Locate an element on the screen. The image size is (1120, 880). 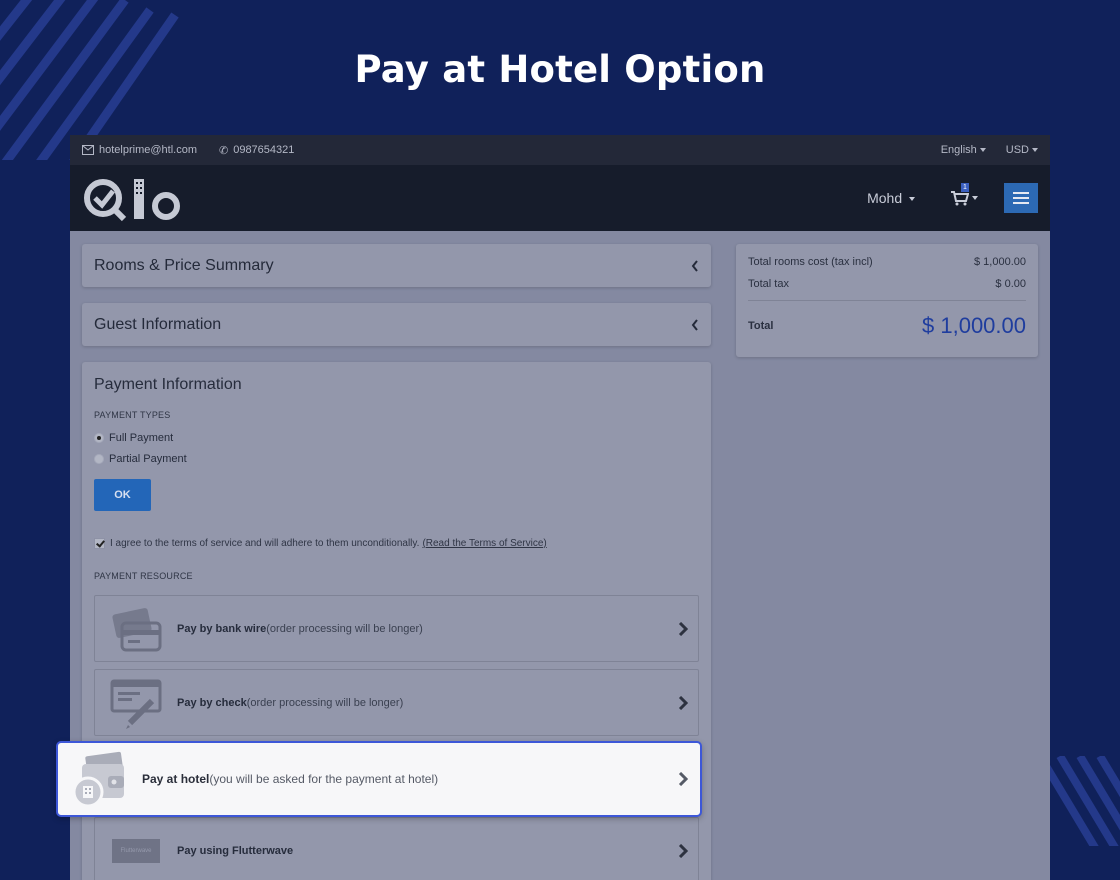
contact-phone: ✆ 0987654321 is located at coordinates (256, 150).